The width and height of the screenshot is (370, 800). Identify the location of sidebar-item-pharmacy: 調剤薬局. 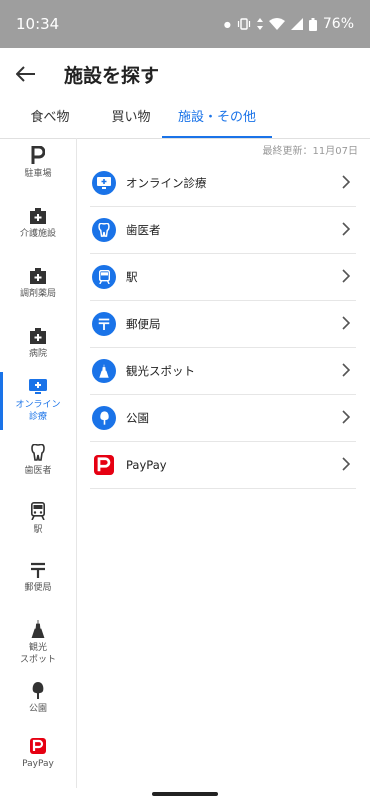
(38, 284).